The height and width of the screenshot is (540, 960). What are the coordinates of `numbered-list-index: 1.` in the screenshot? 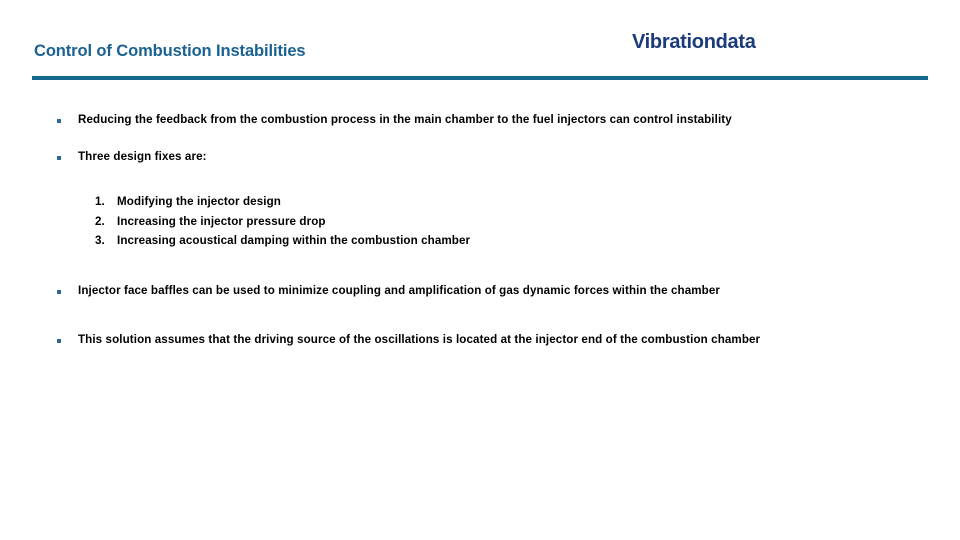 It's located at (100, 201).